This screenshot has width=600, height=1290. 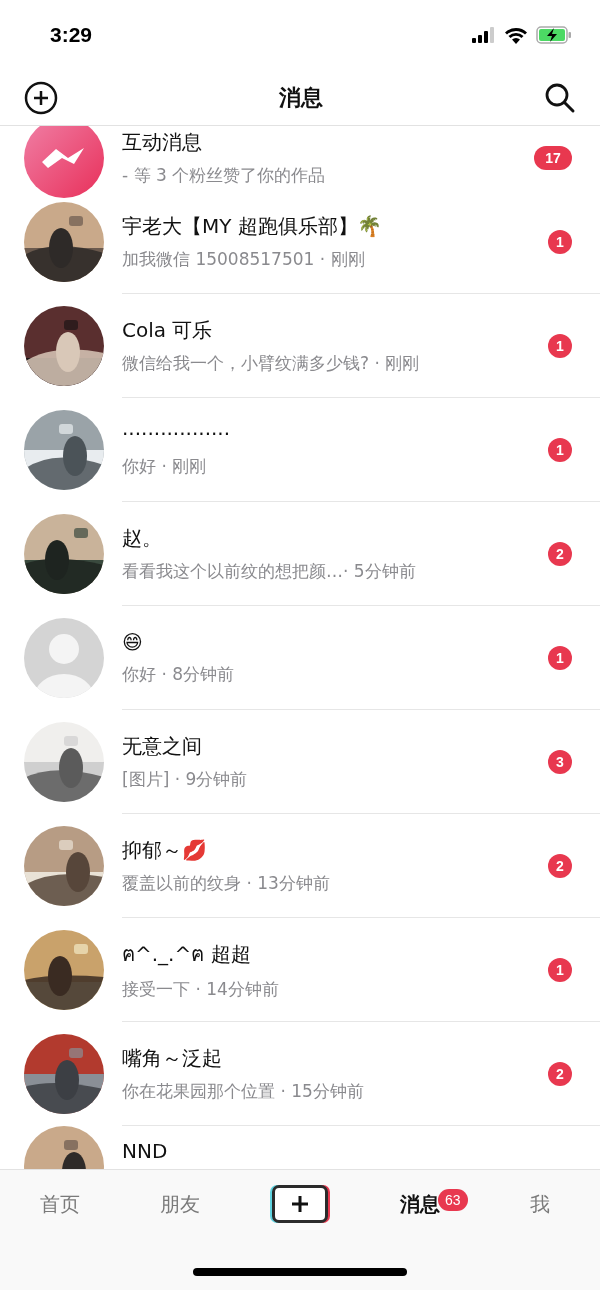 I want to click on interaction-icon, so click(x=64, y=162).